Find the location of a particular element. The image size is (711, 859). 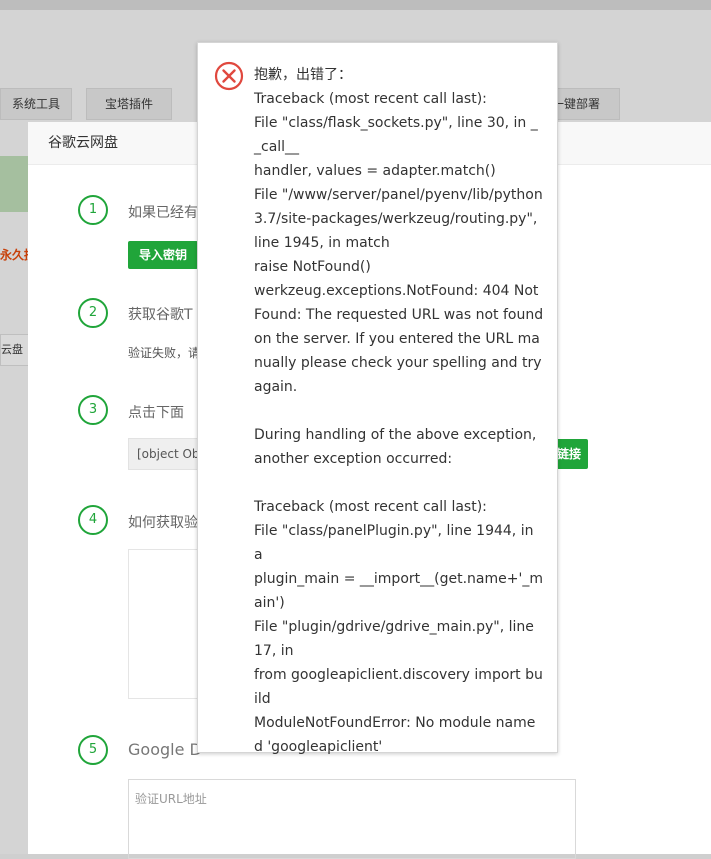

verify-url-textarea: 验证URL地址 is located at coordinates (352, 819).